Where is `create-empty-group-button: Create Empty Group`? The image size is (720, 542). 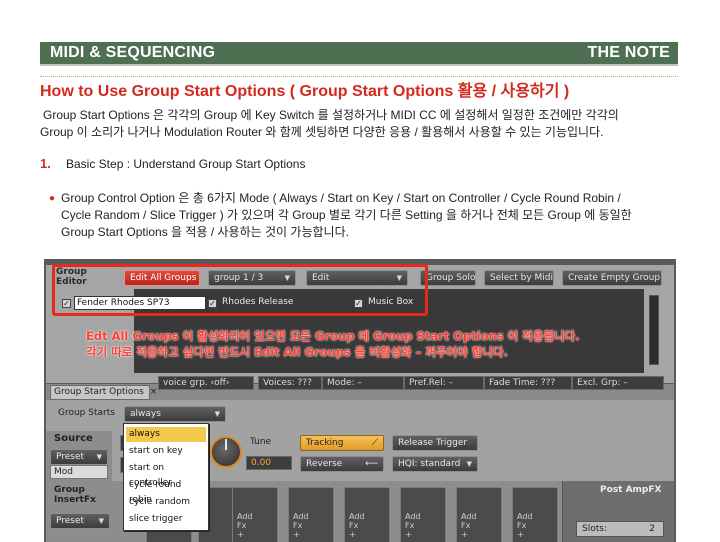 create-empty-group-button: Create Empty Group is located at coordinates (612, 278).